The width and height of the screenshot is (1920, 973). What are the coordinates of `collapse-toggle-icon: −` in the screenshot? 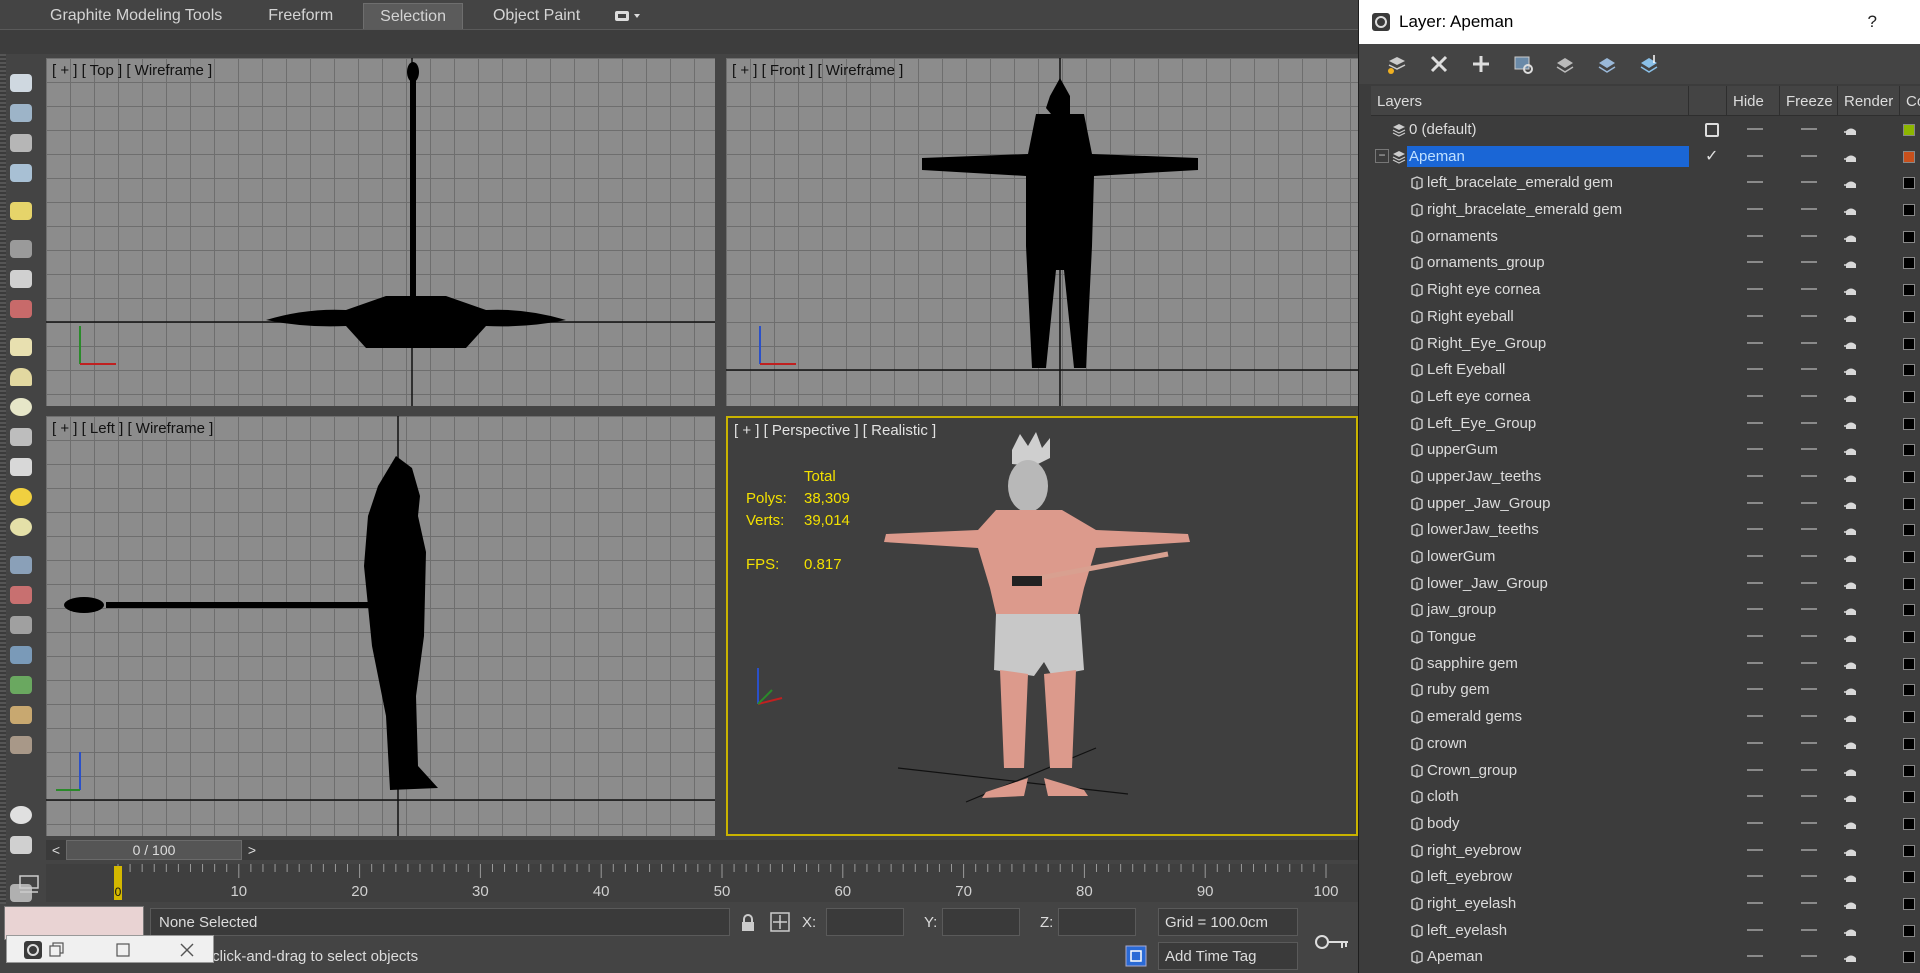 It's located at (1382, 155).